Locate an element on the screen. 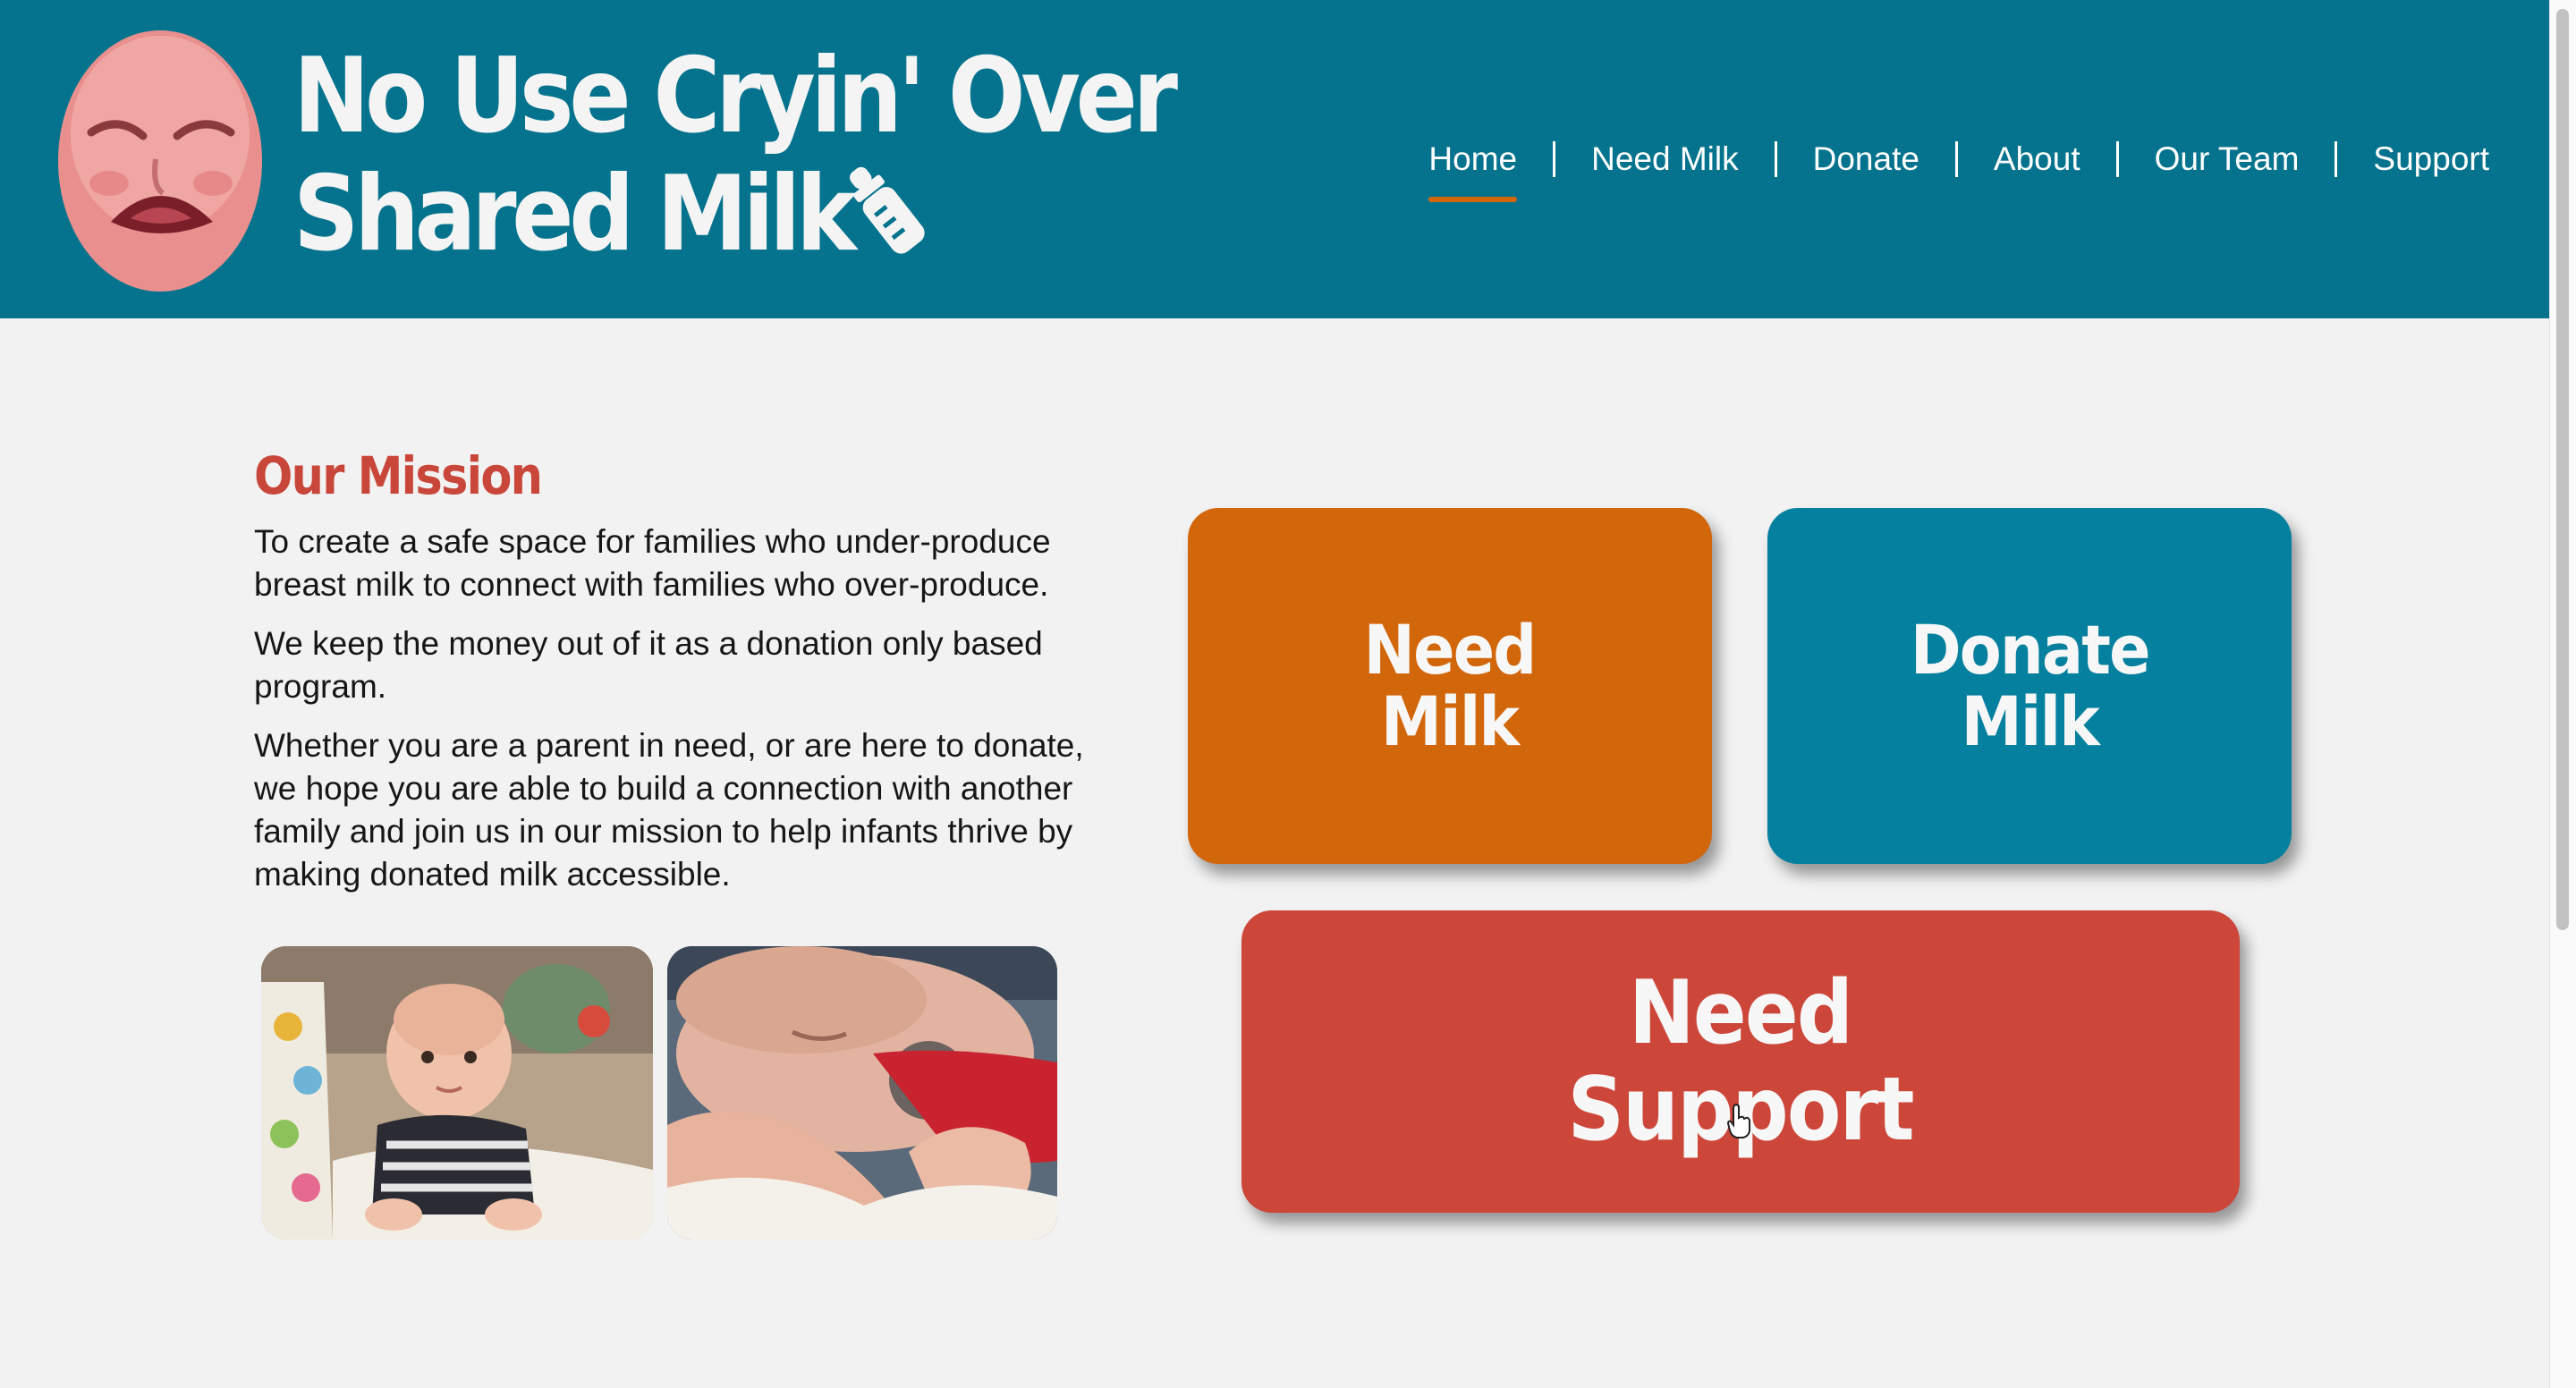  baby-on-play-mat-photo is located at coordinates (457, 1093).